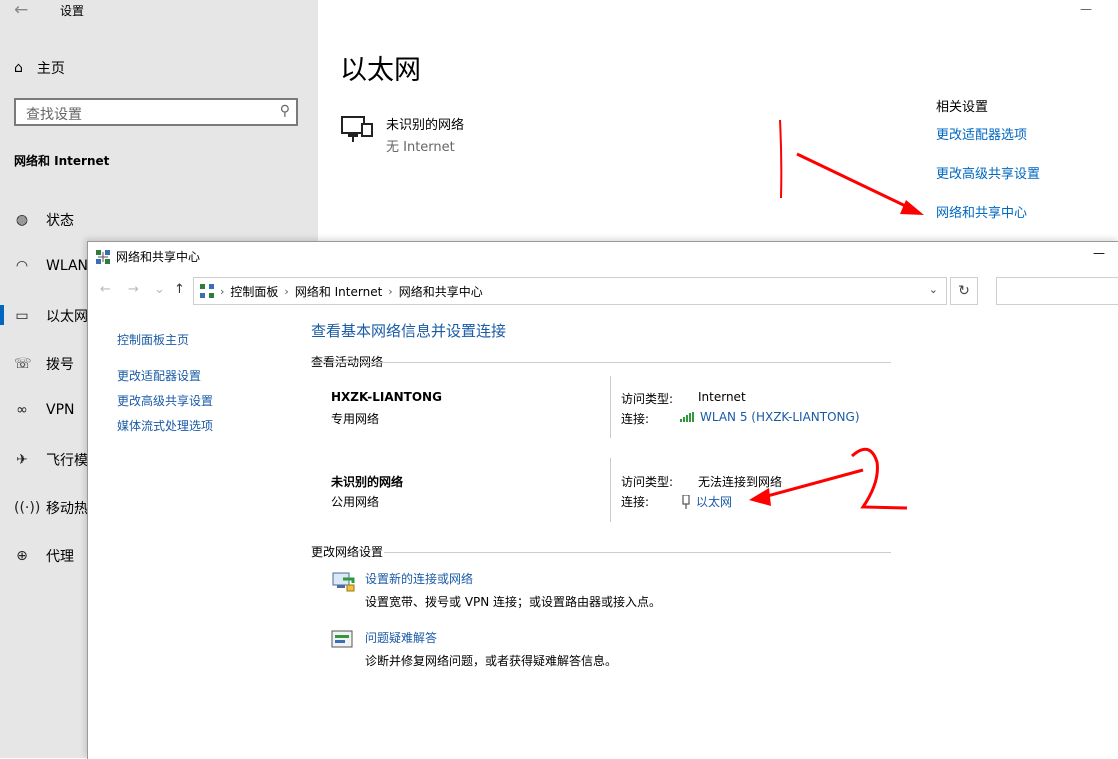 This screenshot has width=1118, height=759. Describe the element at coordinates (962, 107) in the screenshot. I see `related-settings-heading: 相关设置` at that location.